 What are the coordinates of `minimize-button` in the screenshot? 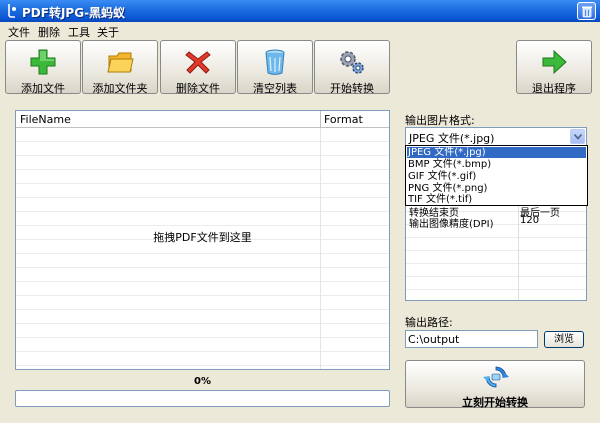 It's located at (586, 11).